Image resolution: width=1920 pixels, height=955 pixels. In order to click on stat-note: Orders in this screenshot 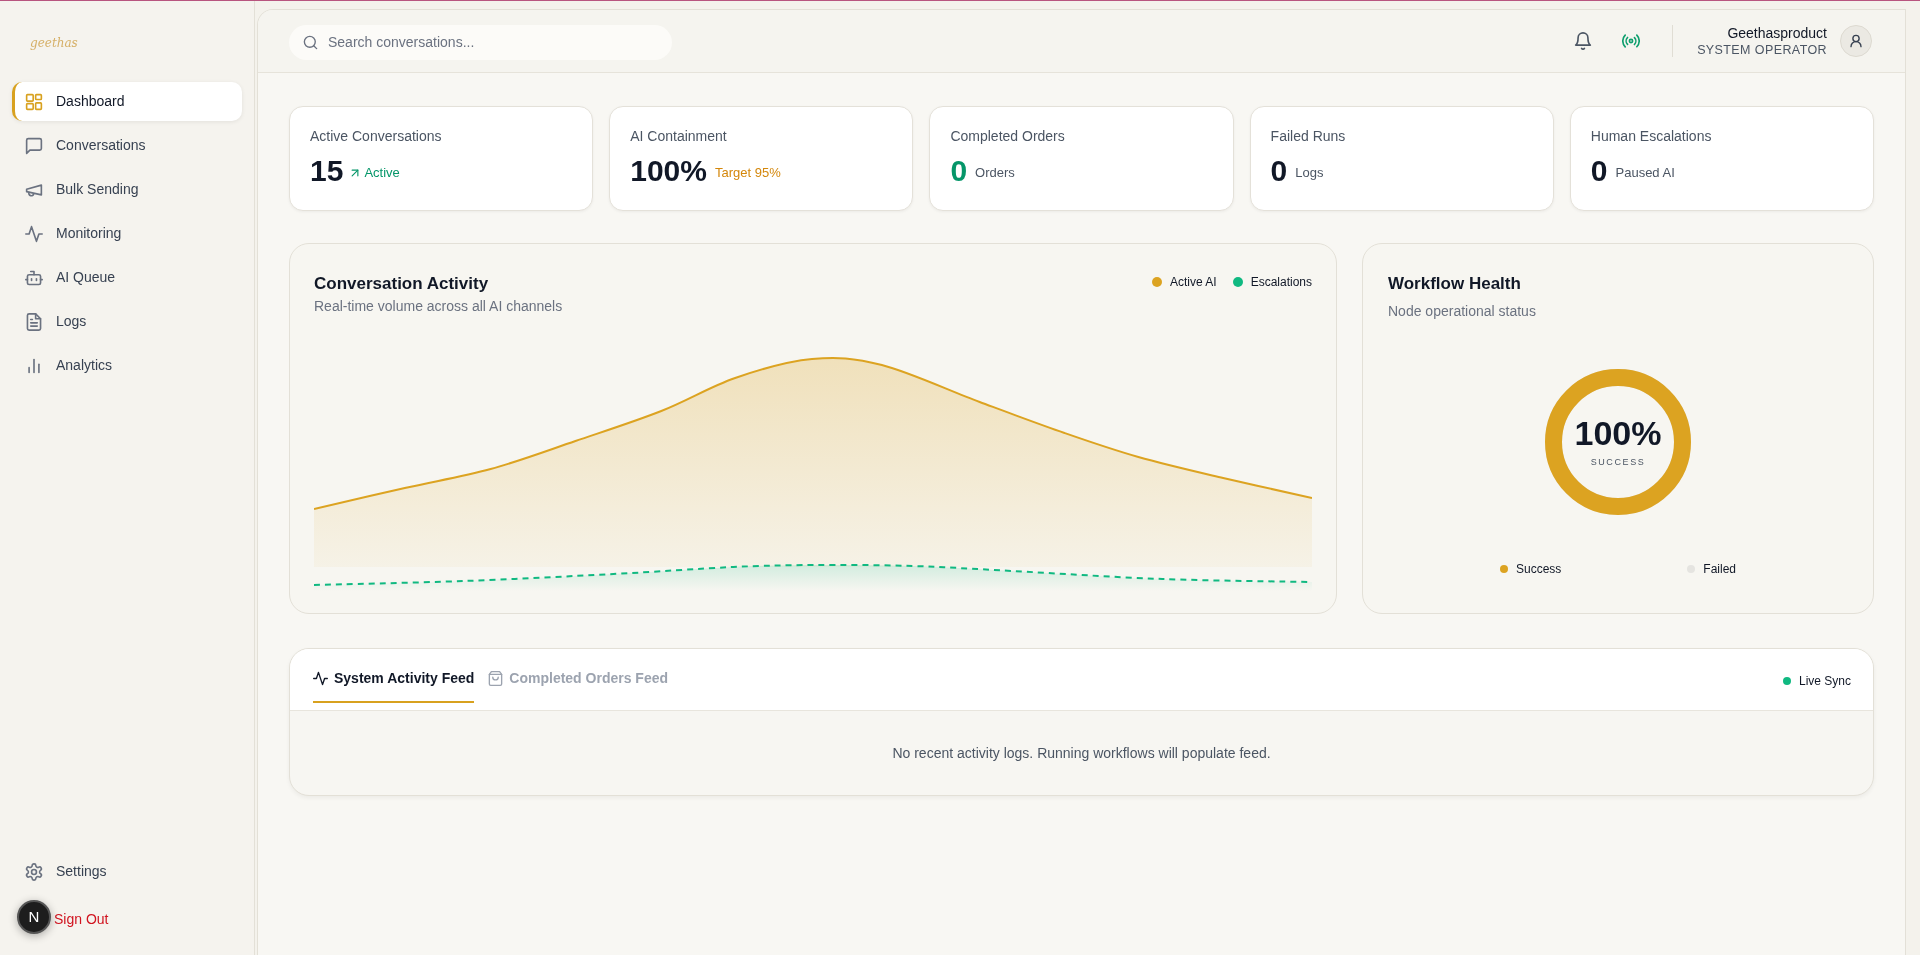, I will do `click(995, 173)`.